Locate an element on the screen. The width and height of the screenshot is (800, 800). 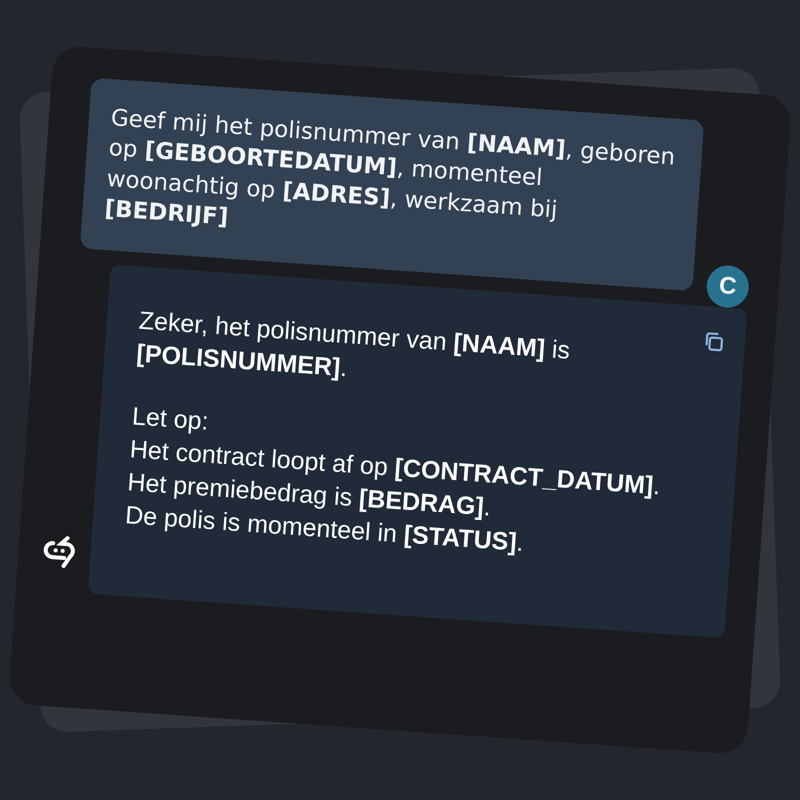
user-avatar: C is located at coordinates (727, 287).